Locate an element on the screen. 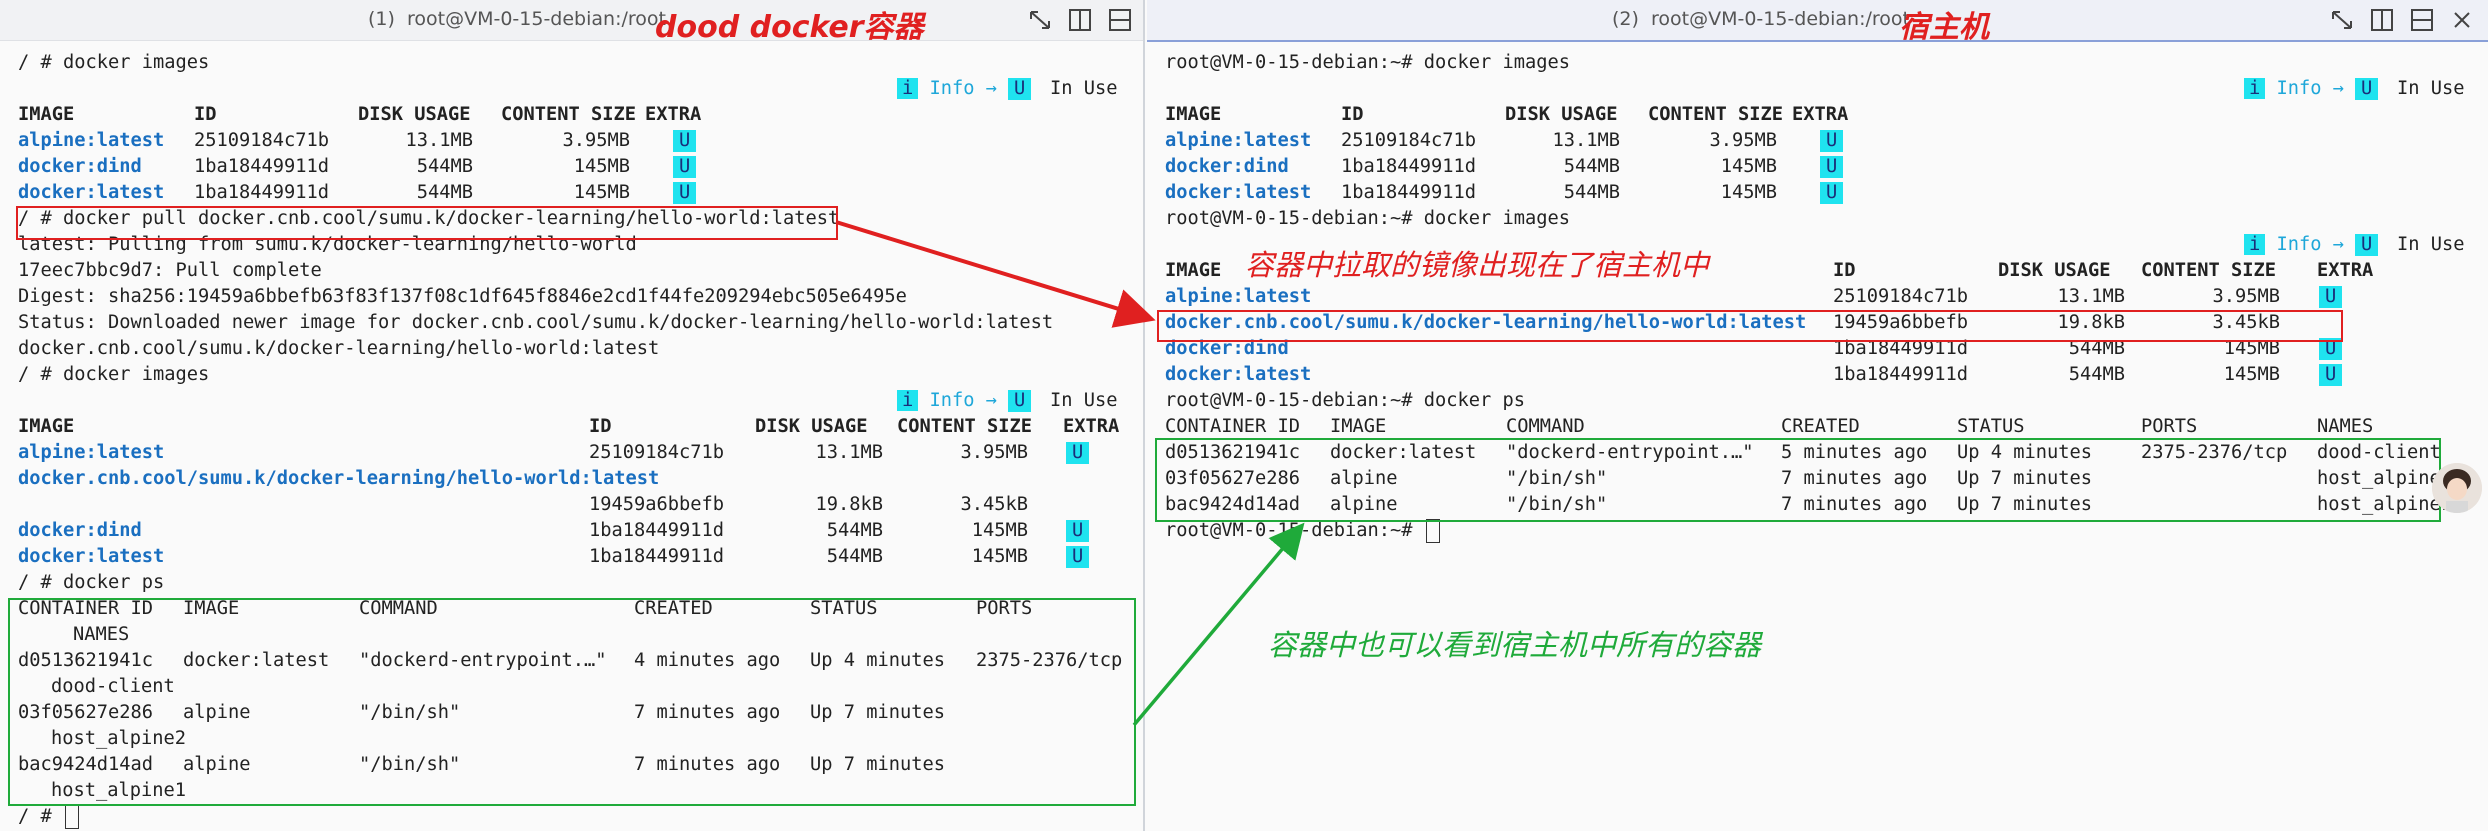  arrow-red is located at coordinates (995, 274).